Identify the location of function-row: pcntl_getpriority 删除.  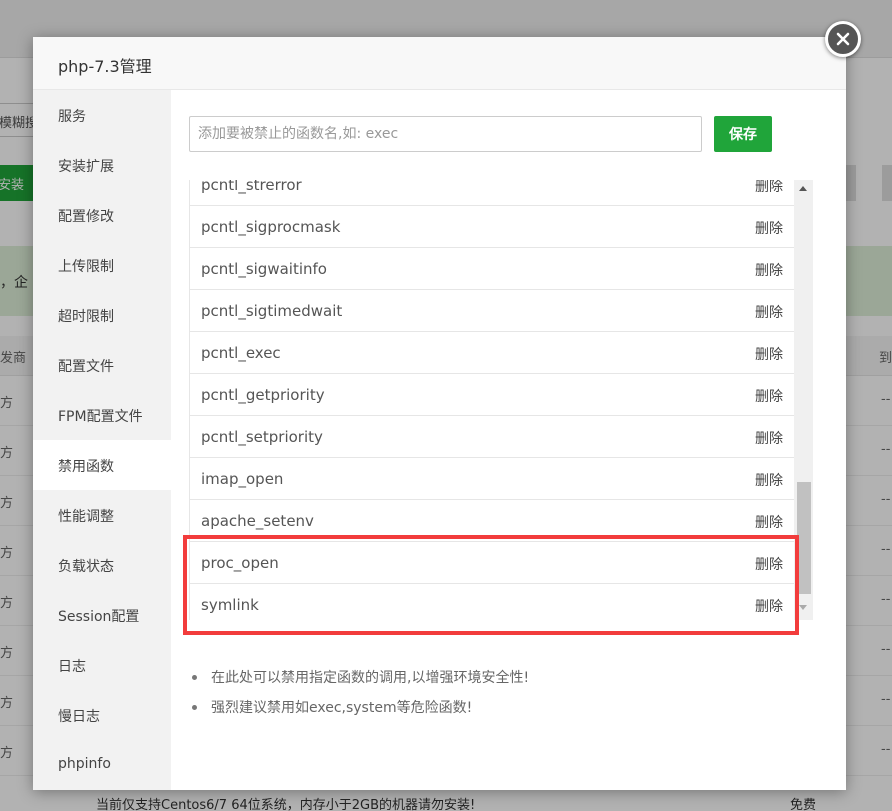
(492, 395).